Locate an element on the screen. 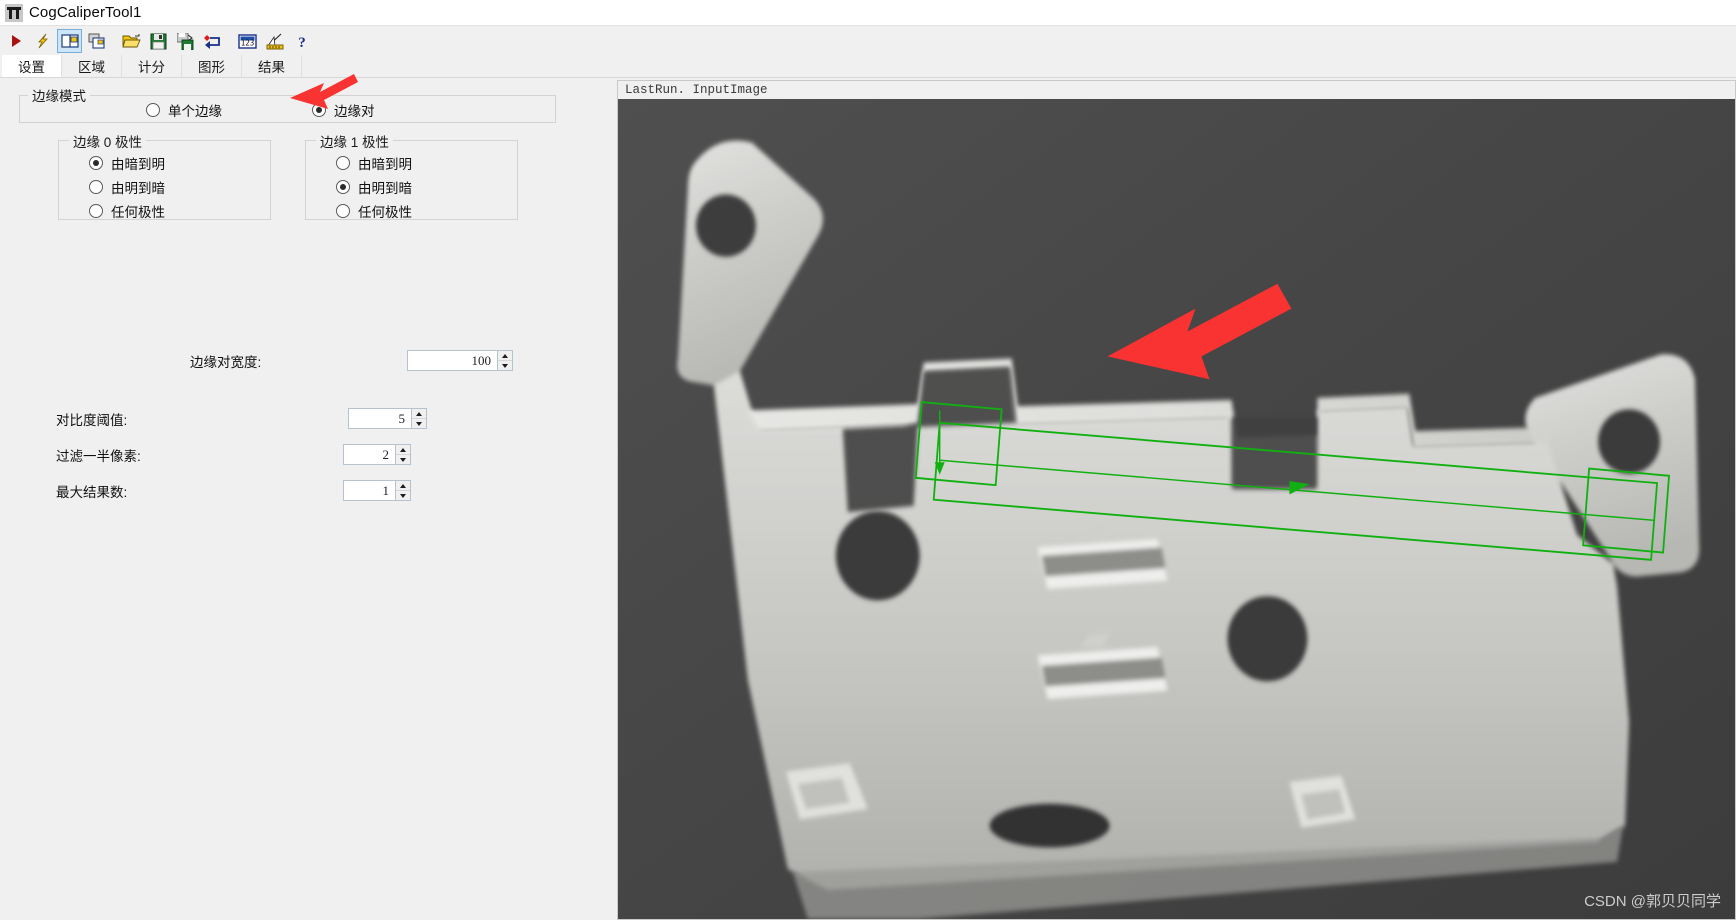 The height and width of the screenshot is (920, 1736). filter-half-pixels-stepper: 2 is located at coordinates (377, 454).